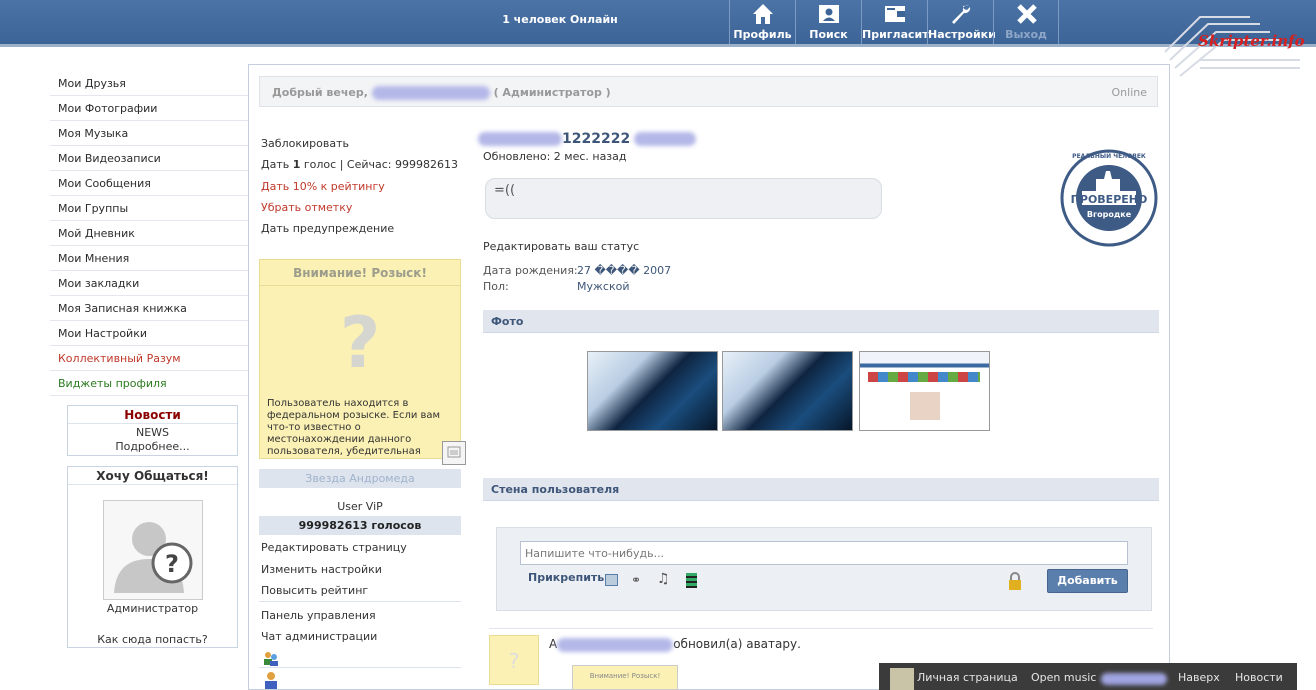 This screenshot has width=1316, height=690. Describe the element at coordinates (361, 569) in the screenshot. I see `change-settings-link: Изменить настройки` at that location.